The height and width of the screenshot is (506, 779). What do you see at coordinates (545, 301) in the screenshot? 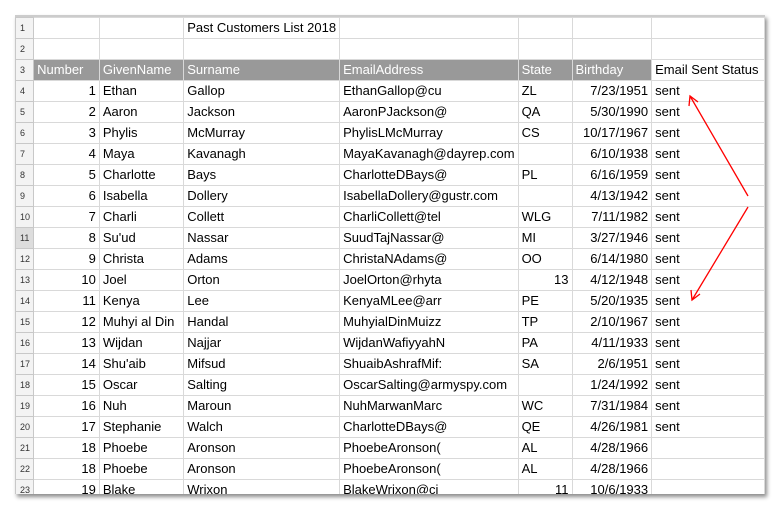
I see `state-cell: PE` at bounding box center [545, 301].